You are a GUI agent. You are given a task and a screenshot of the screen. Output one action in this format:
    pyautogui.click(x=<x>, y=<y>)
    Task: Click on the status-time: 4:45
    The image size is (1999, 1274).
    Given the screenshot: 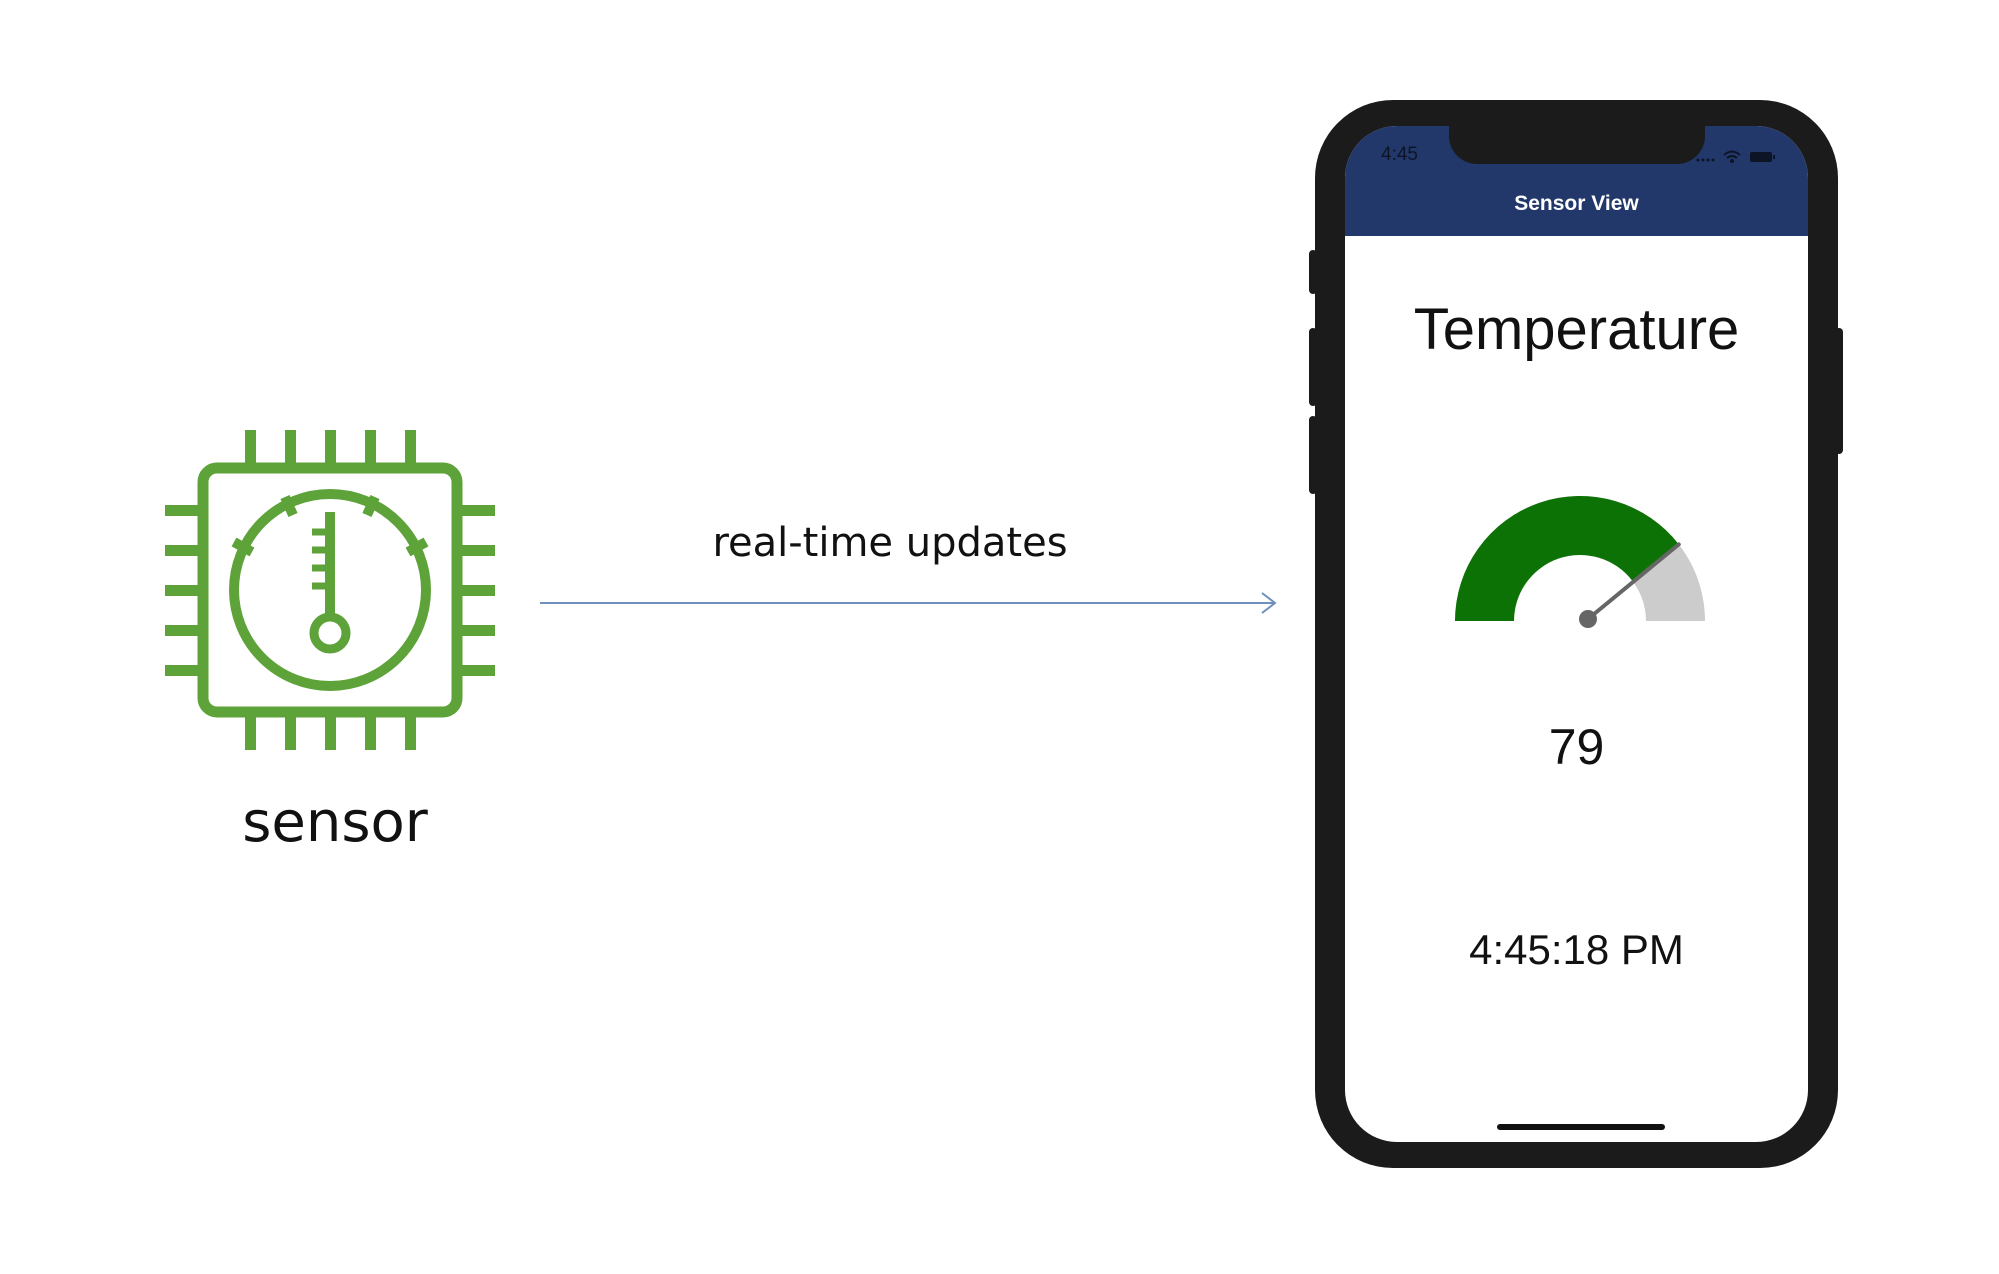 What is the action you would take?
    pyautogui.click(x=1399, y=154)
    